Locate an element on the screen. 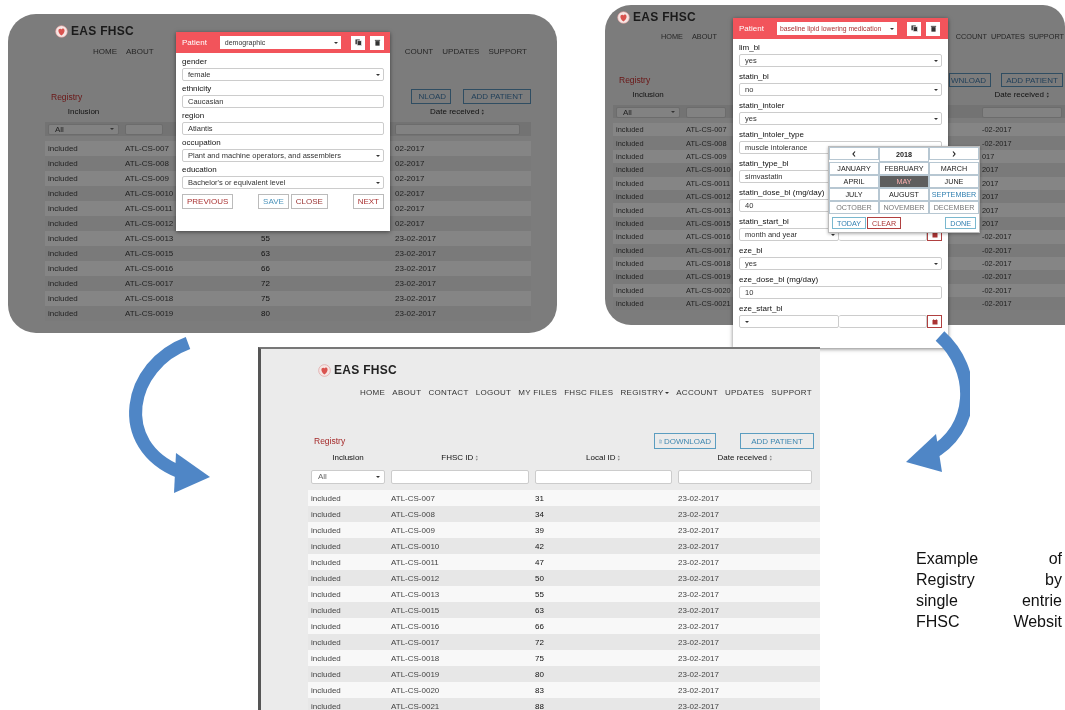 The height and width of the screenshot is (710, 1065). table-cell-text: ATL-CS-0016 is located at coordinates (149, 268).